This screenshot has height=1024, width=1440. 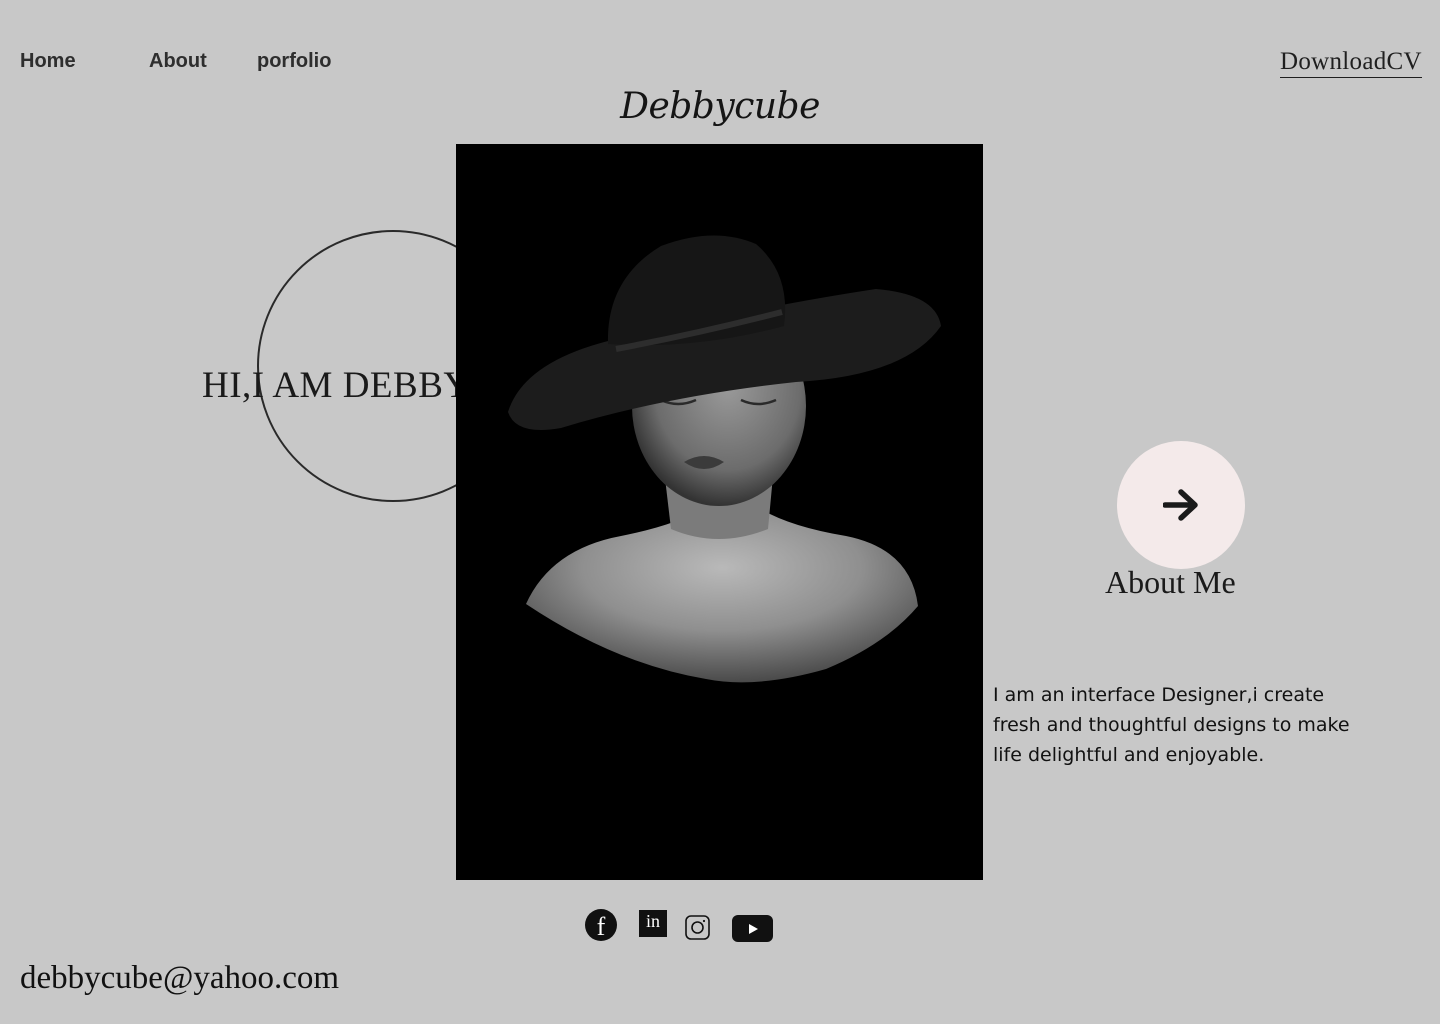 I want to click on about-me-title: About Me, so click(x=1170, y=582).